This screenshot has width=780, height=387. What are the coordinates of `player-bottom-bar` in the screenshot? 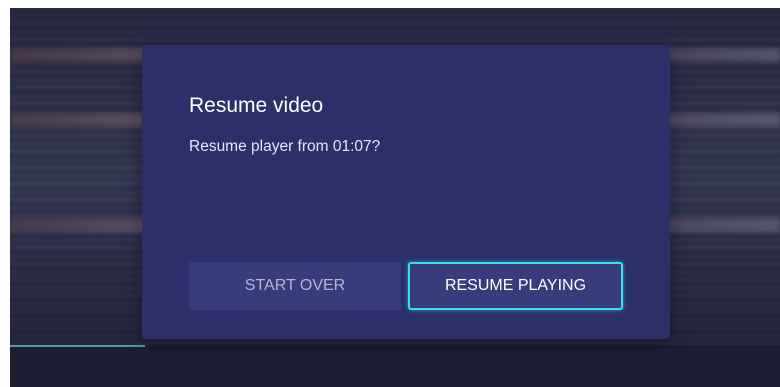 It's located at (395, 366).